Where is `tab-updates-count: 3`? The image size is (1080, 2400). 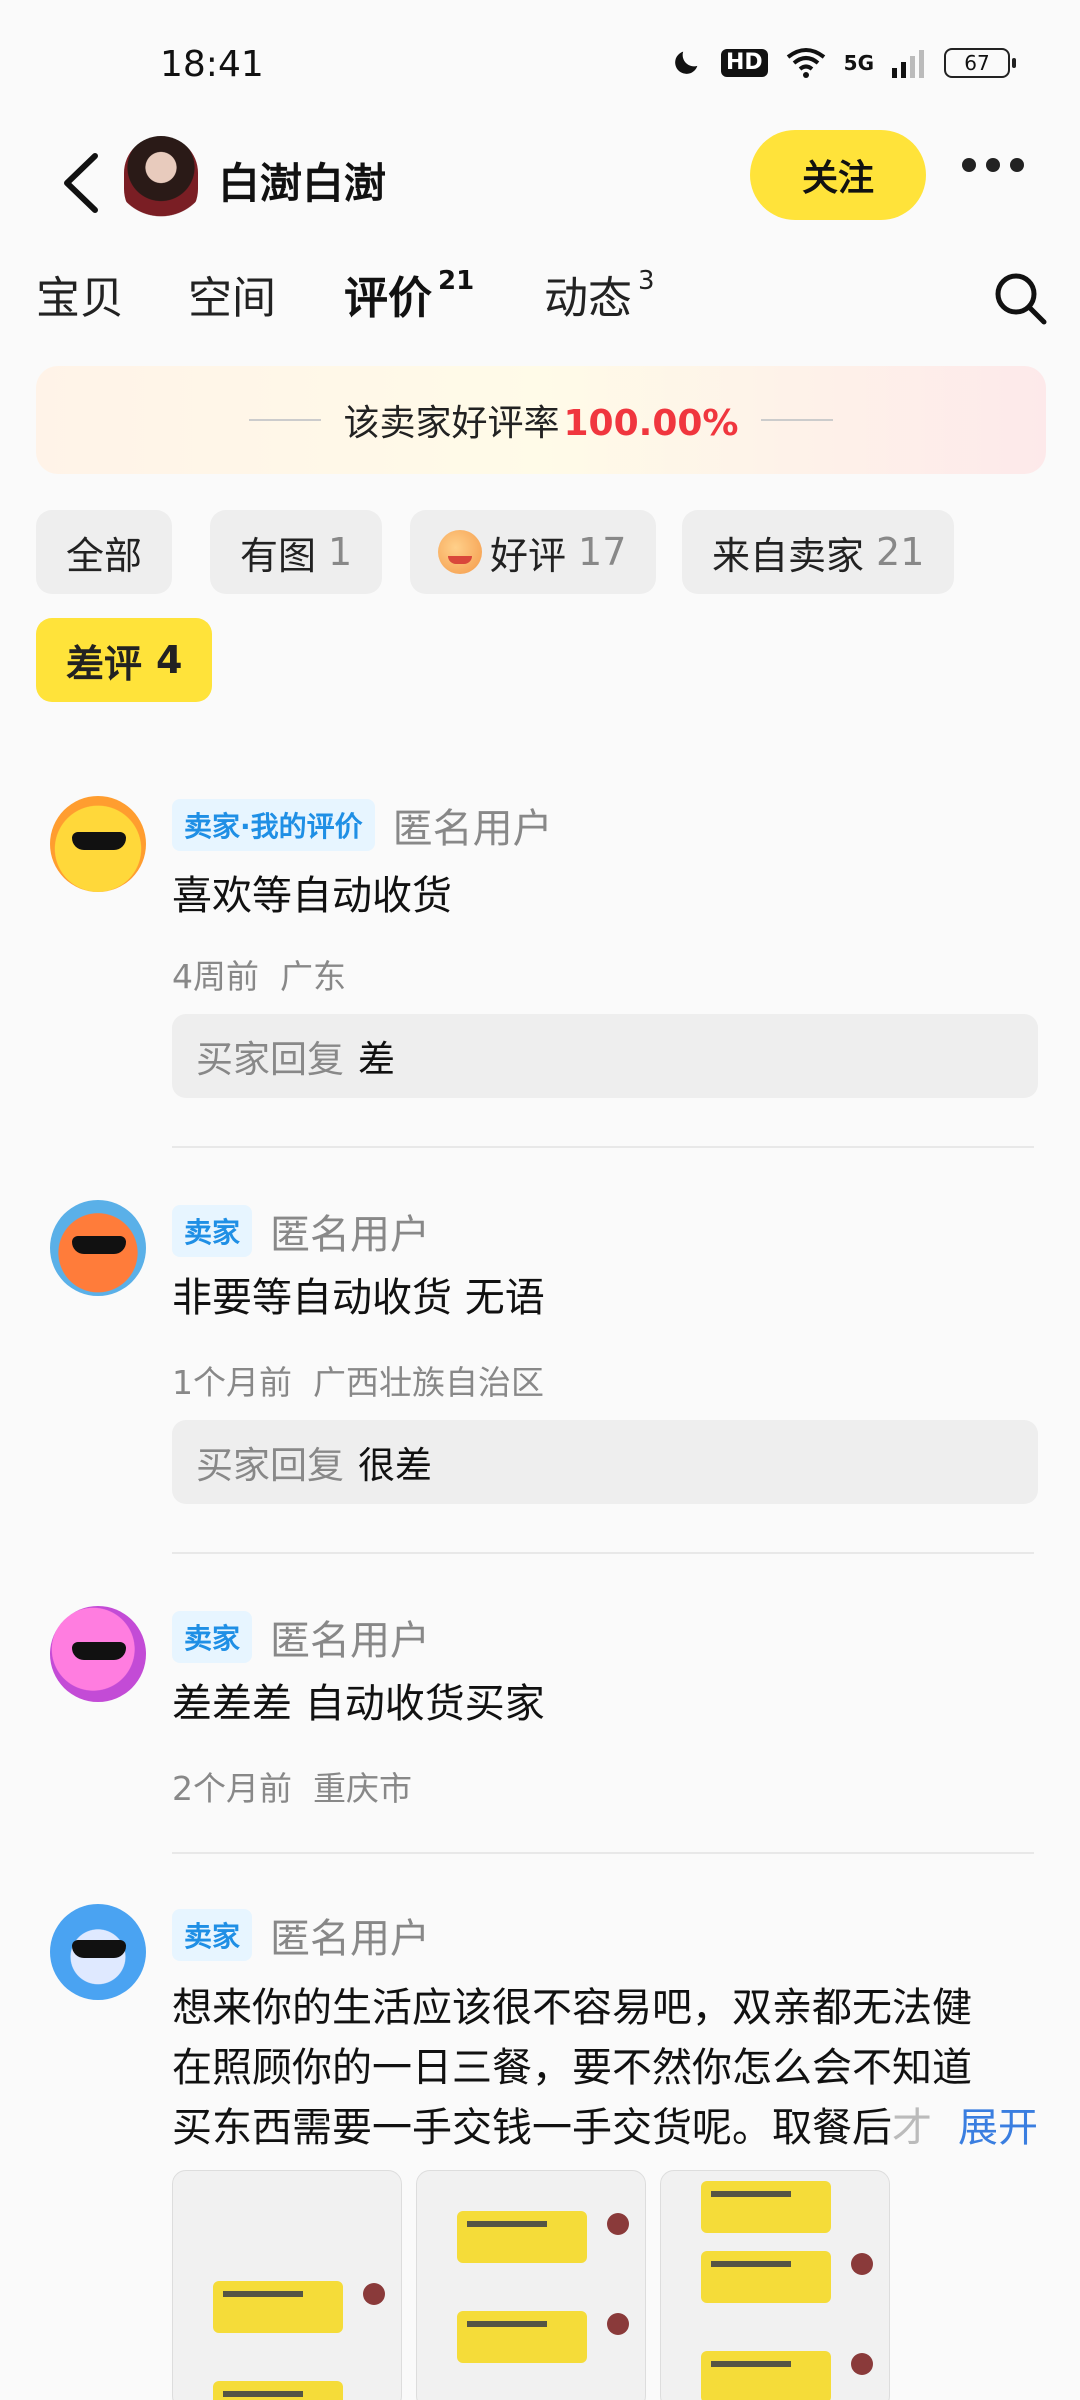
tab-updates-count: 3 is located at coordinates (646, 281).